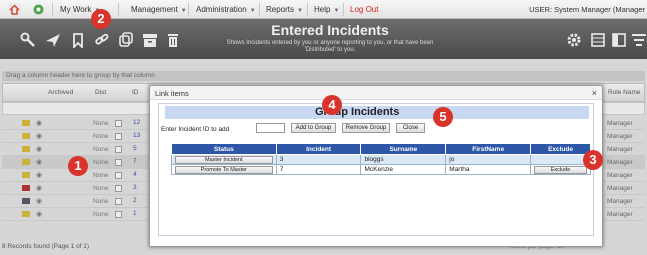 This screenshot has width=647, height=255. What do you see at coordinates (330, 30) in the screenshot?
I see `page-title: Entered Incidents` at bounding box center [330, 30].